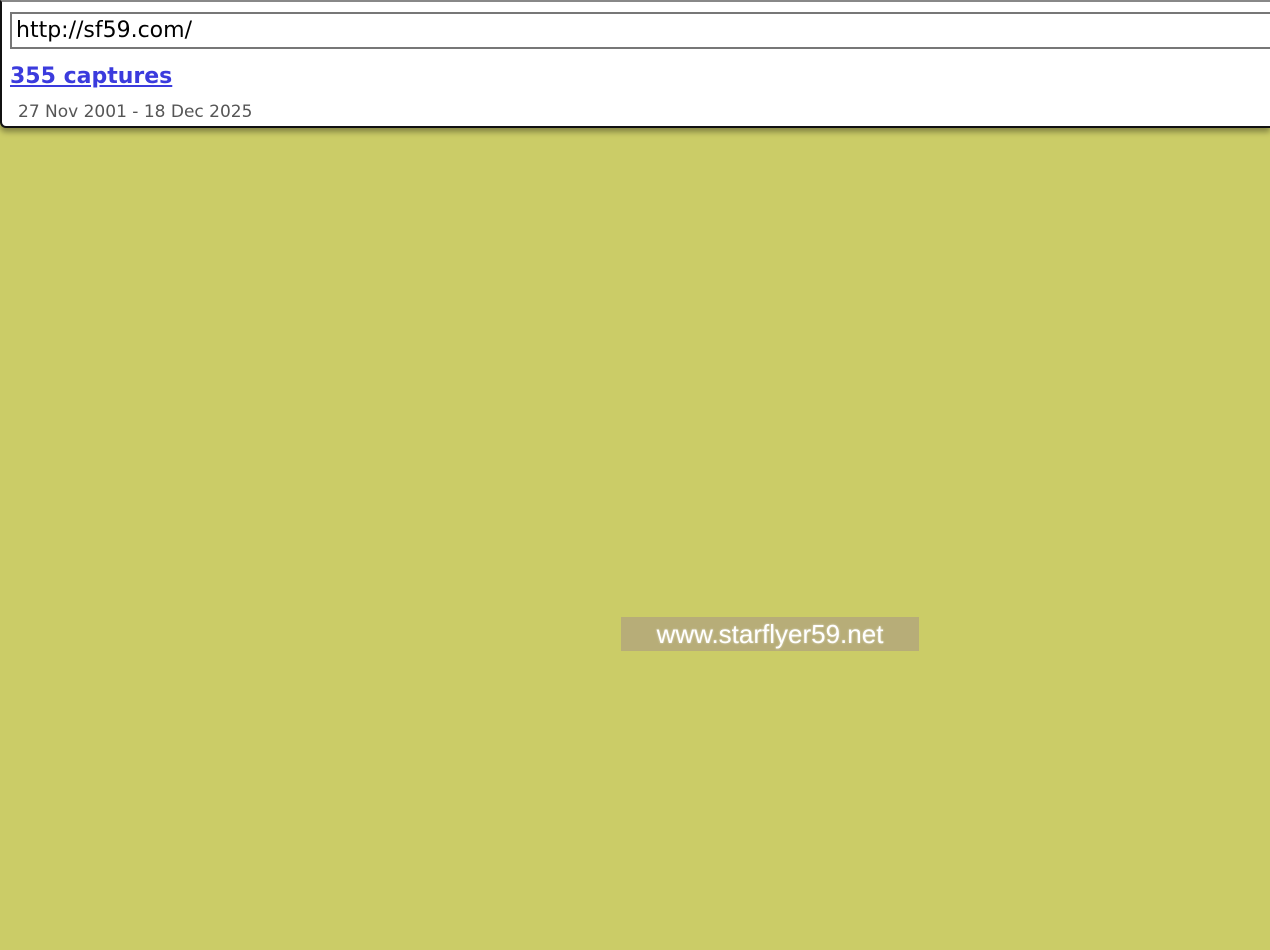  What do you see at coordinates (135, 112) in the screenshot?
I see `capture-date-range: 27 Nov 2001 - 18 Dec 2025` at bounding box center [135, 112].